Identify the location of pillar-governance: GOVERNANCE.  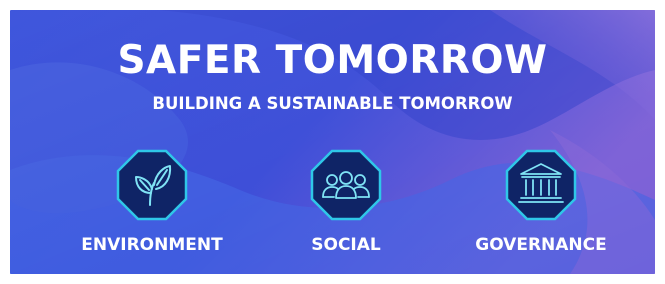
(541, 204).